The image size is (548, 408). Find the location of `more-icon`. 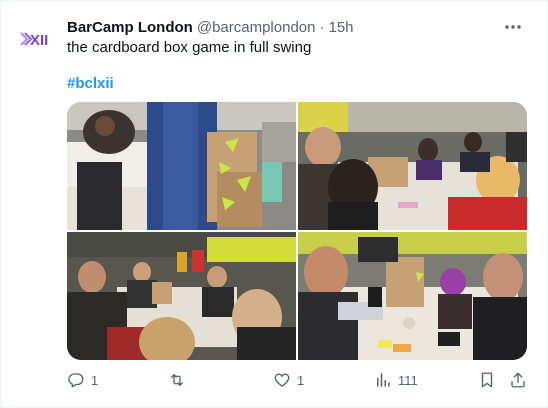

more-icon is located at coordinates (513, 27).